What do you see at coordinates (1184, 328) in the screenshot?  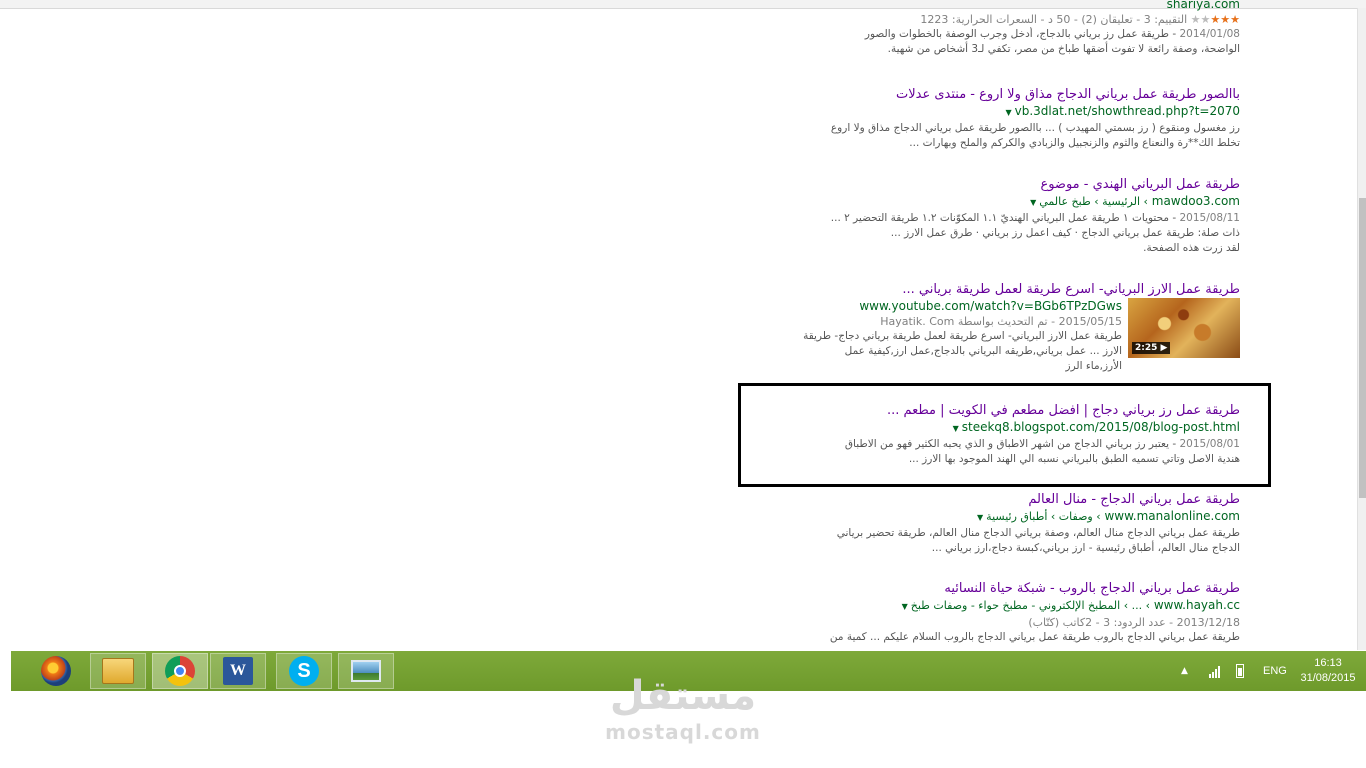 I see `video-thumbnail: 2:25 ▶` at bounding box center [1184, 328].